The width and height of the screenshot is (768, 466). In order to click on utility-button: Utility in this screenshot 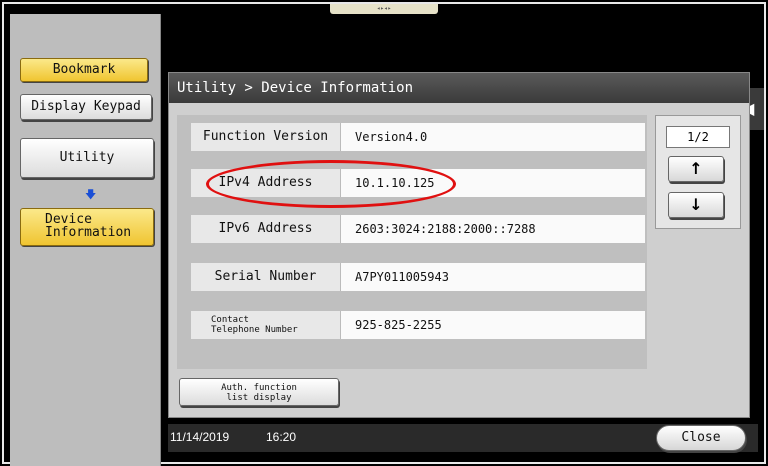, I will do `click(87, 158)`.